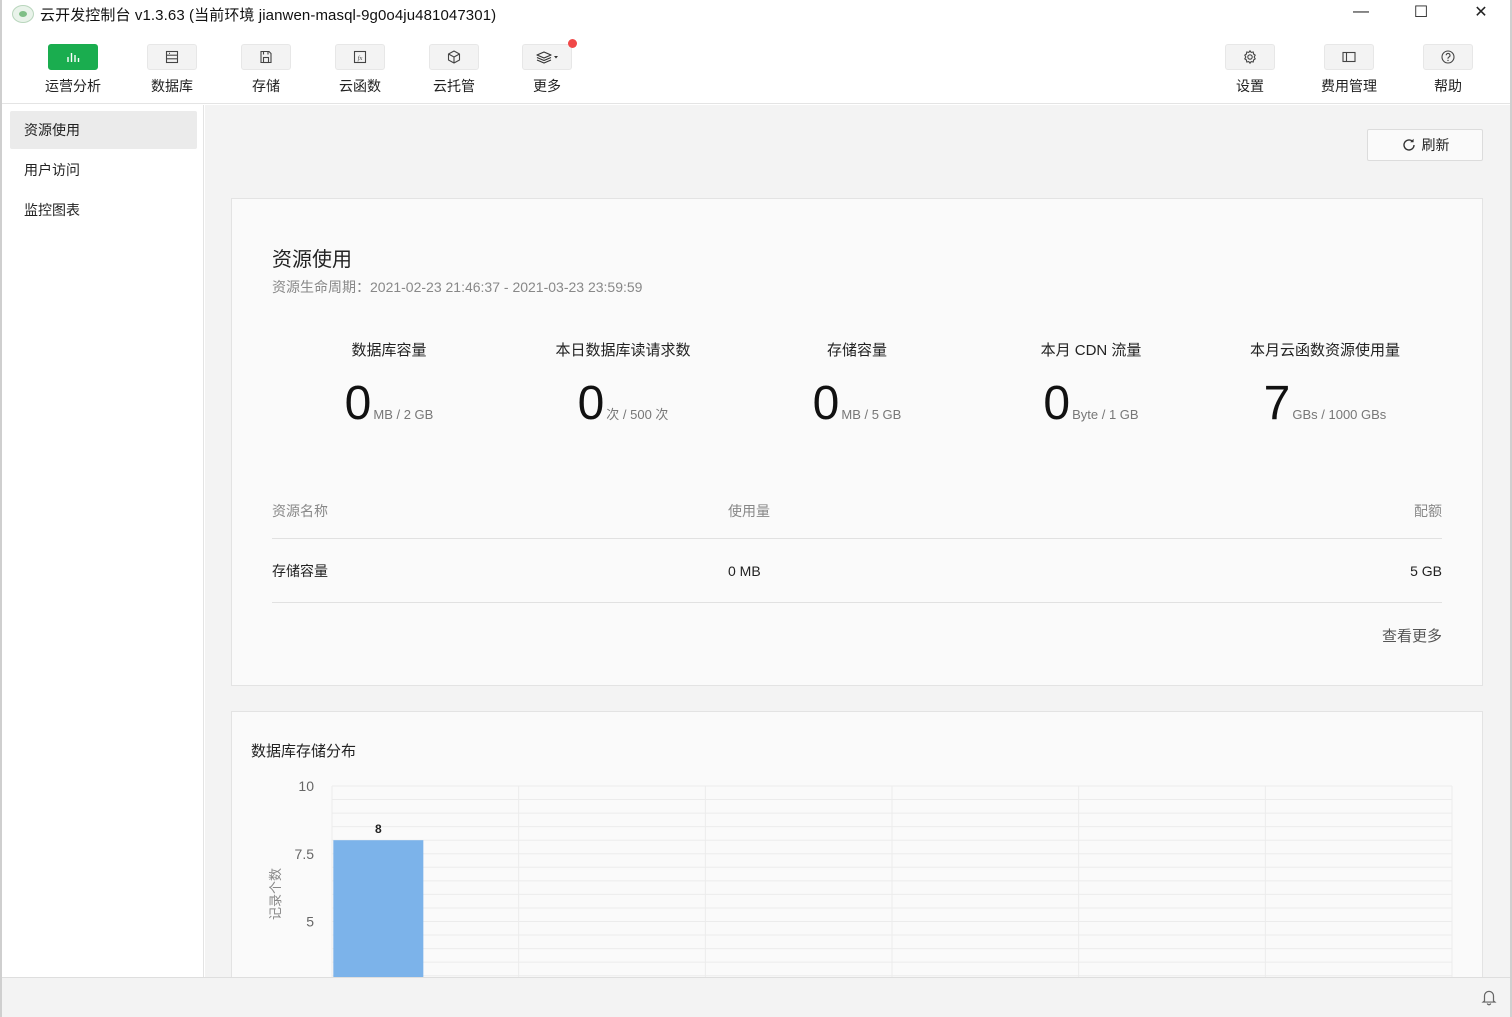  I want to click on toolbar-cloud-hosting-button: 云托管, so click(454, 70).